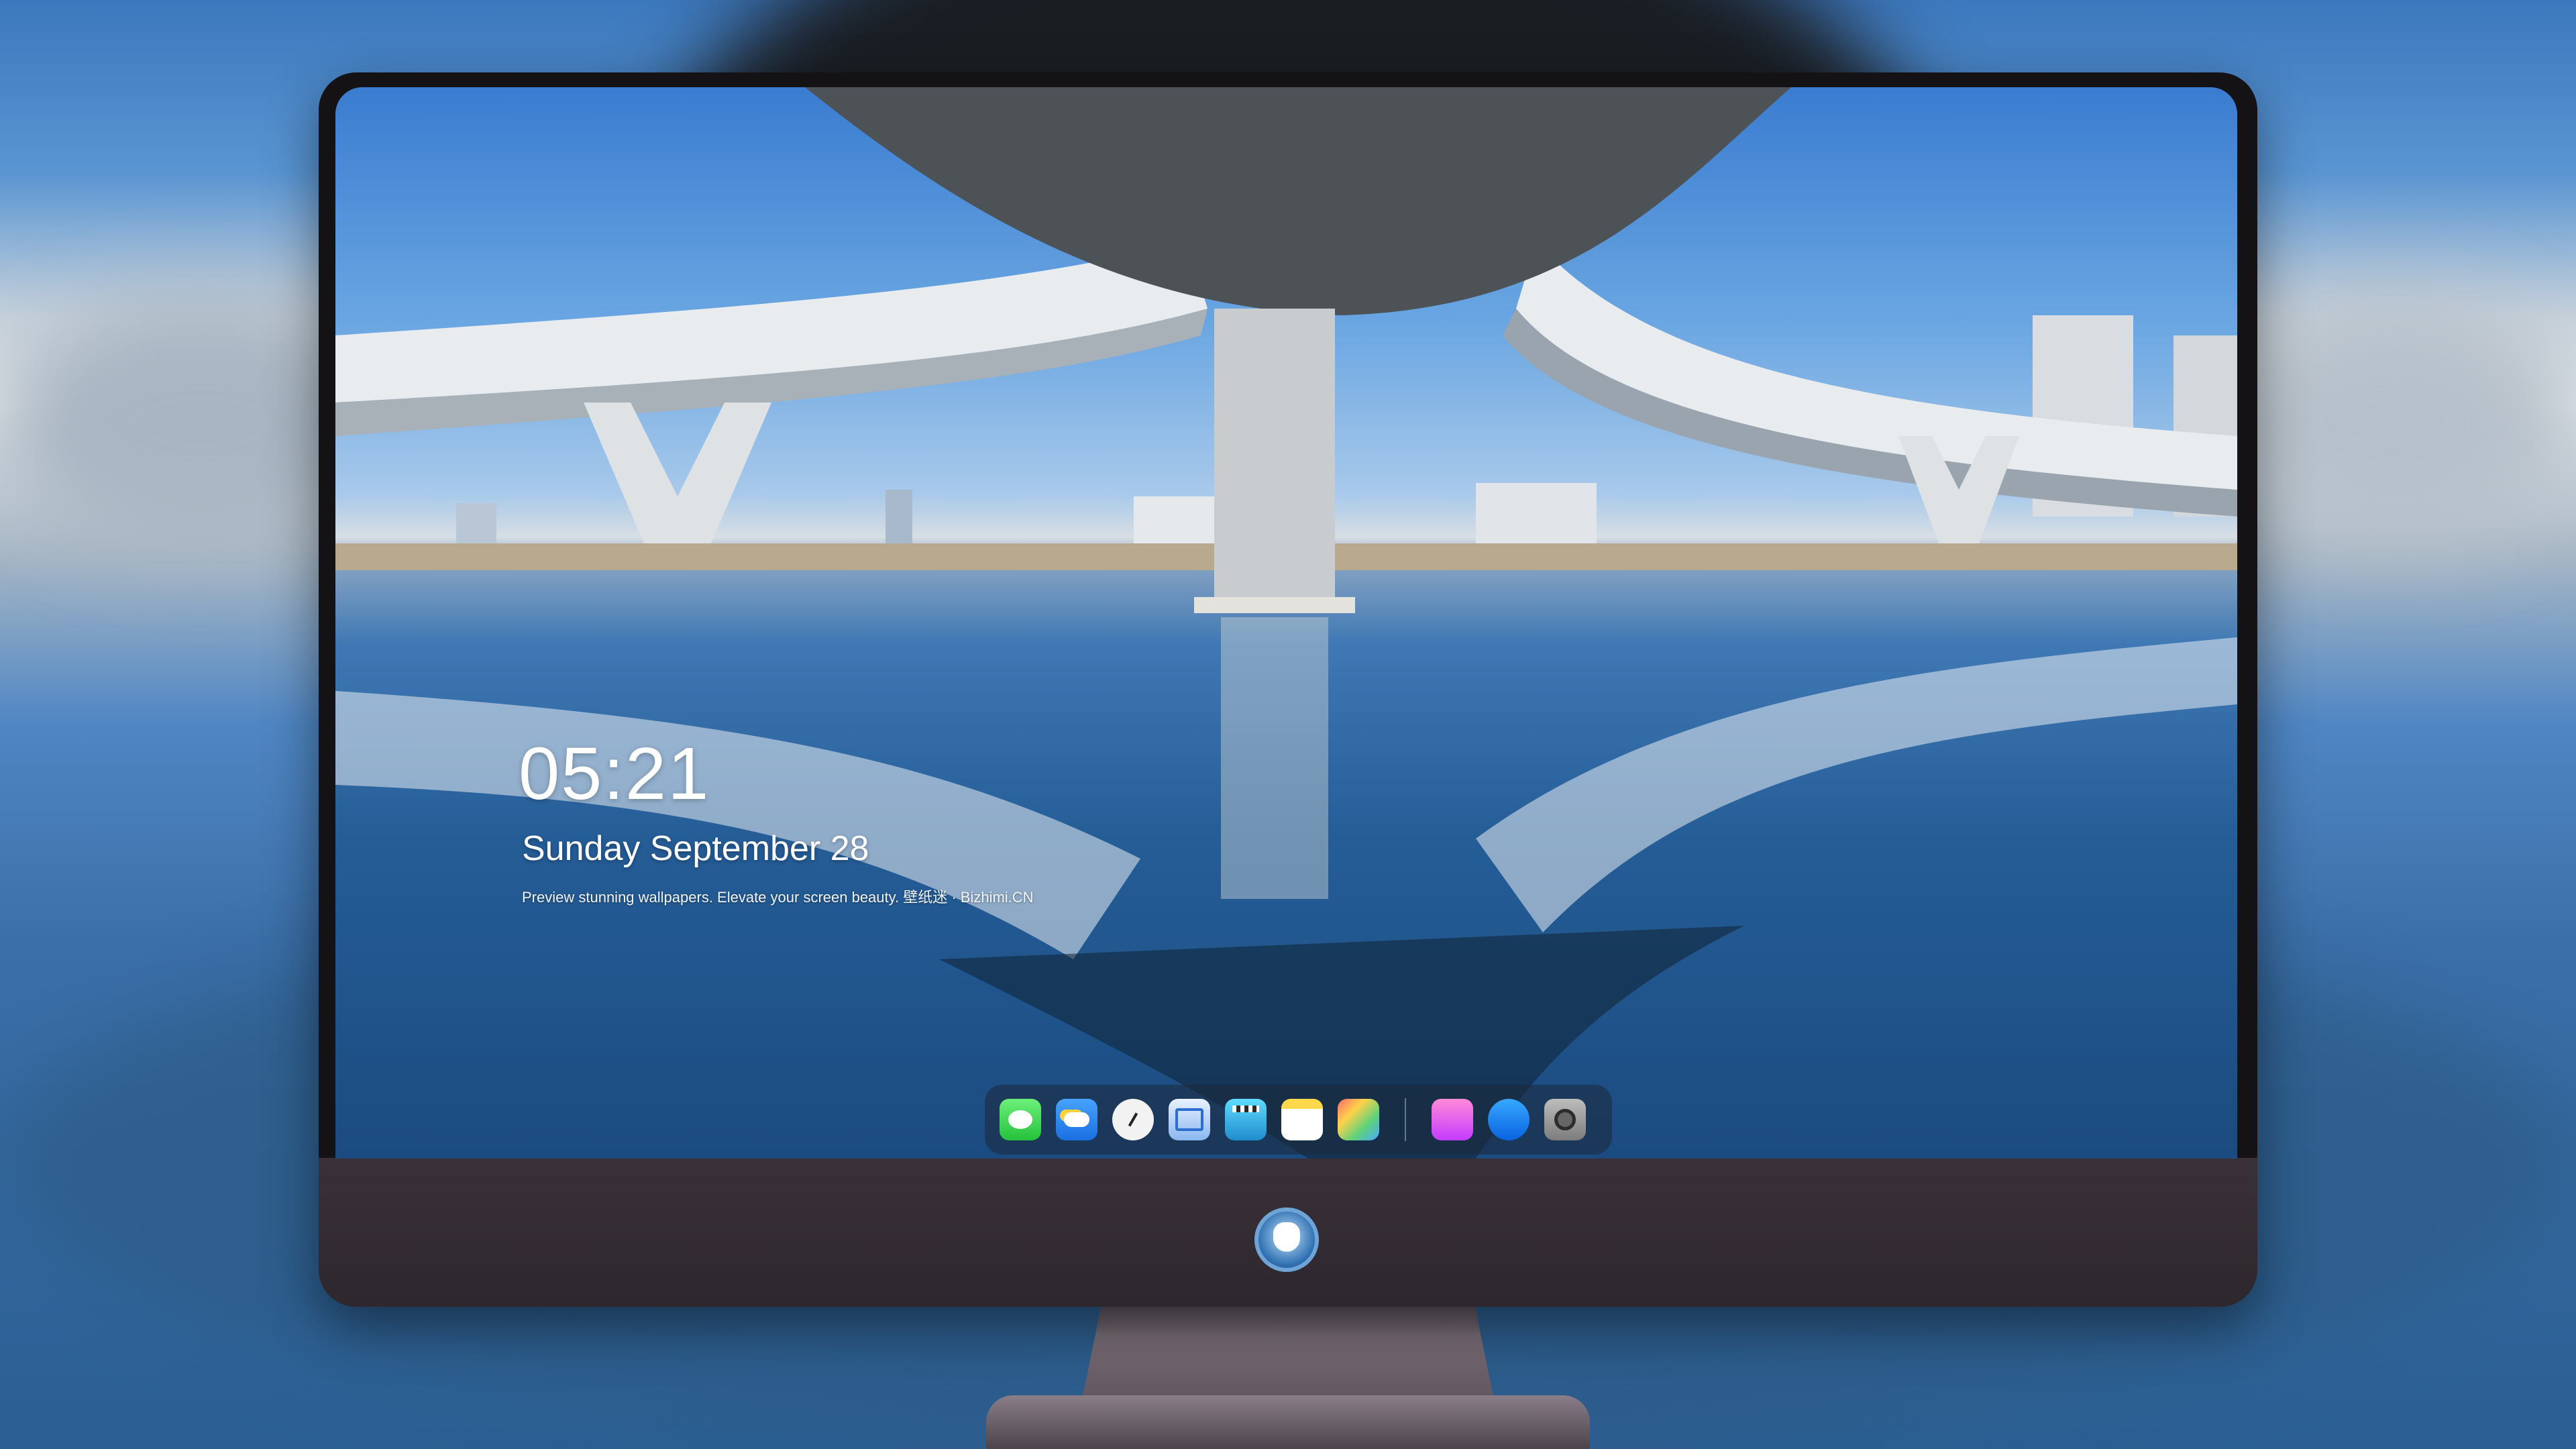 This screenshot has height=1449, width=2576. I want to click on dock, so click(1298, 1120).